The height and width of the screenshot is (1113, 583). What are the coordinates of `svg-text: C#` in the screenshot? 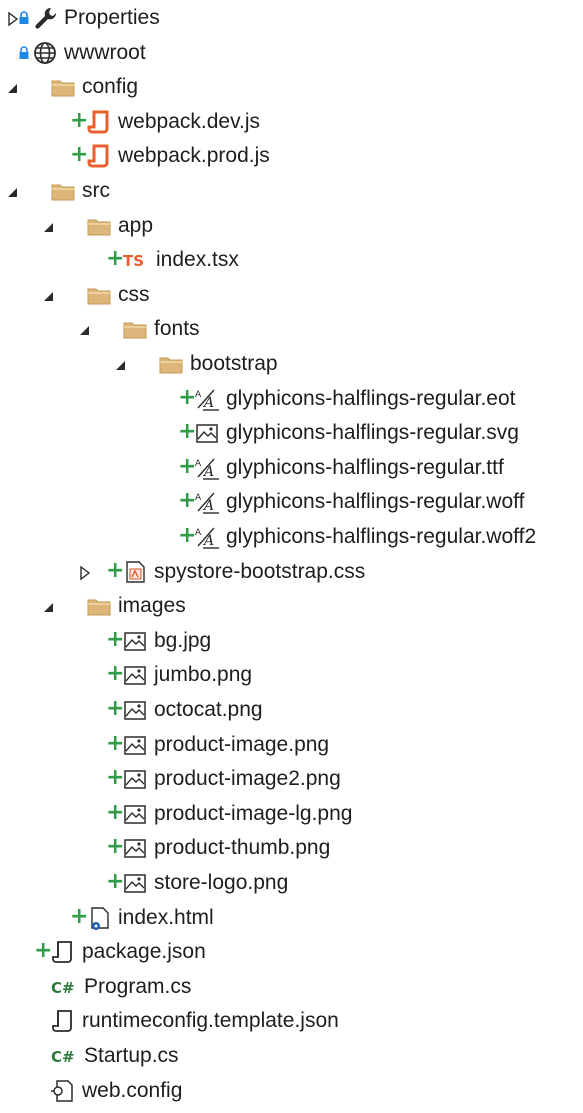 It's located at (63, 1057).